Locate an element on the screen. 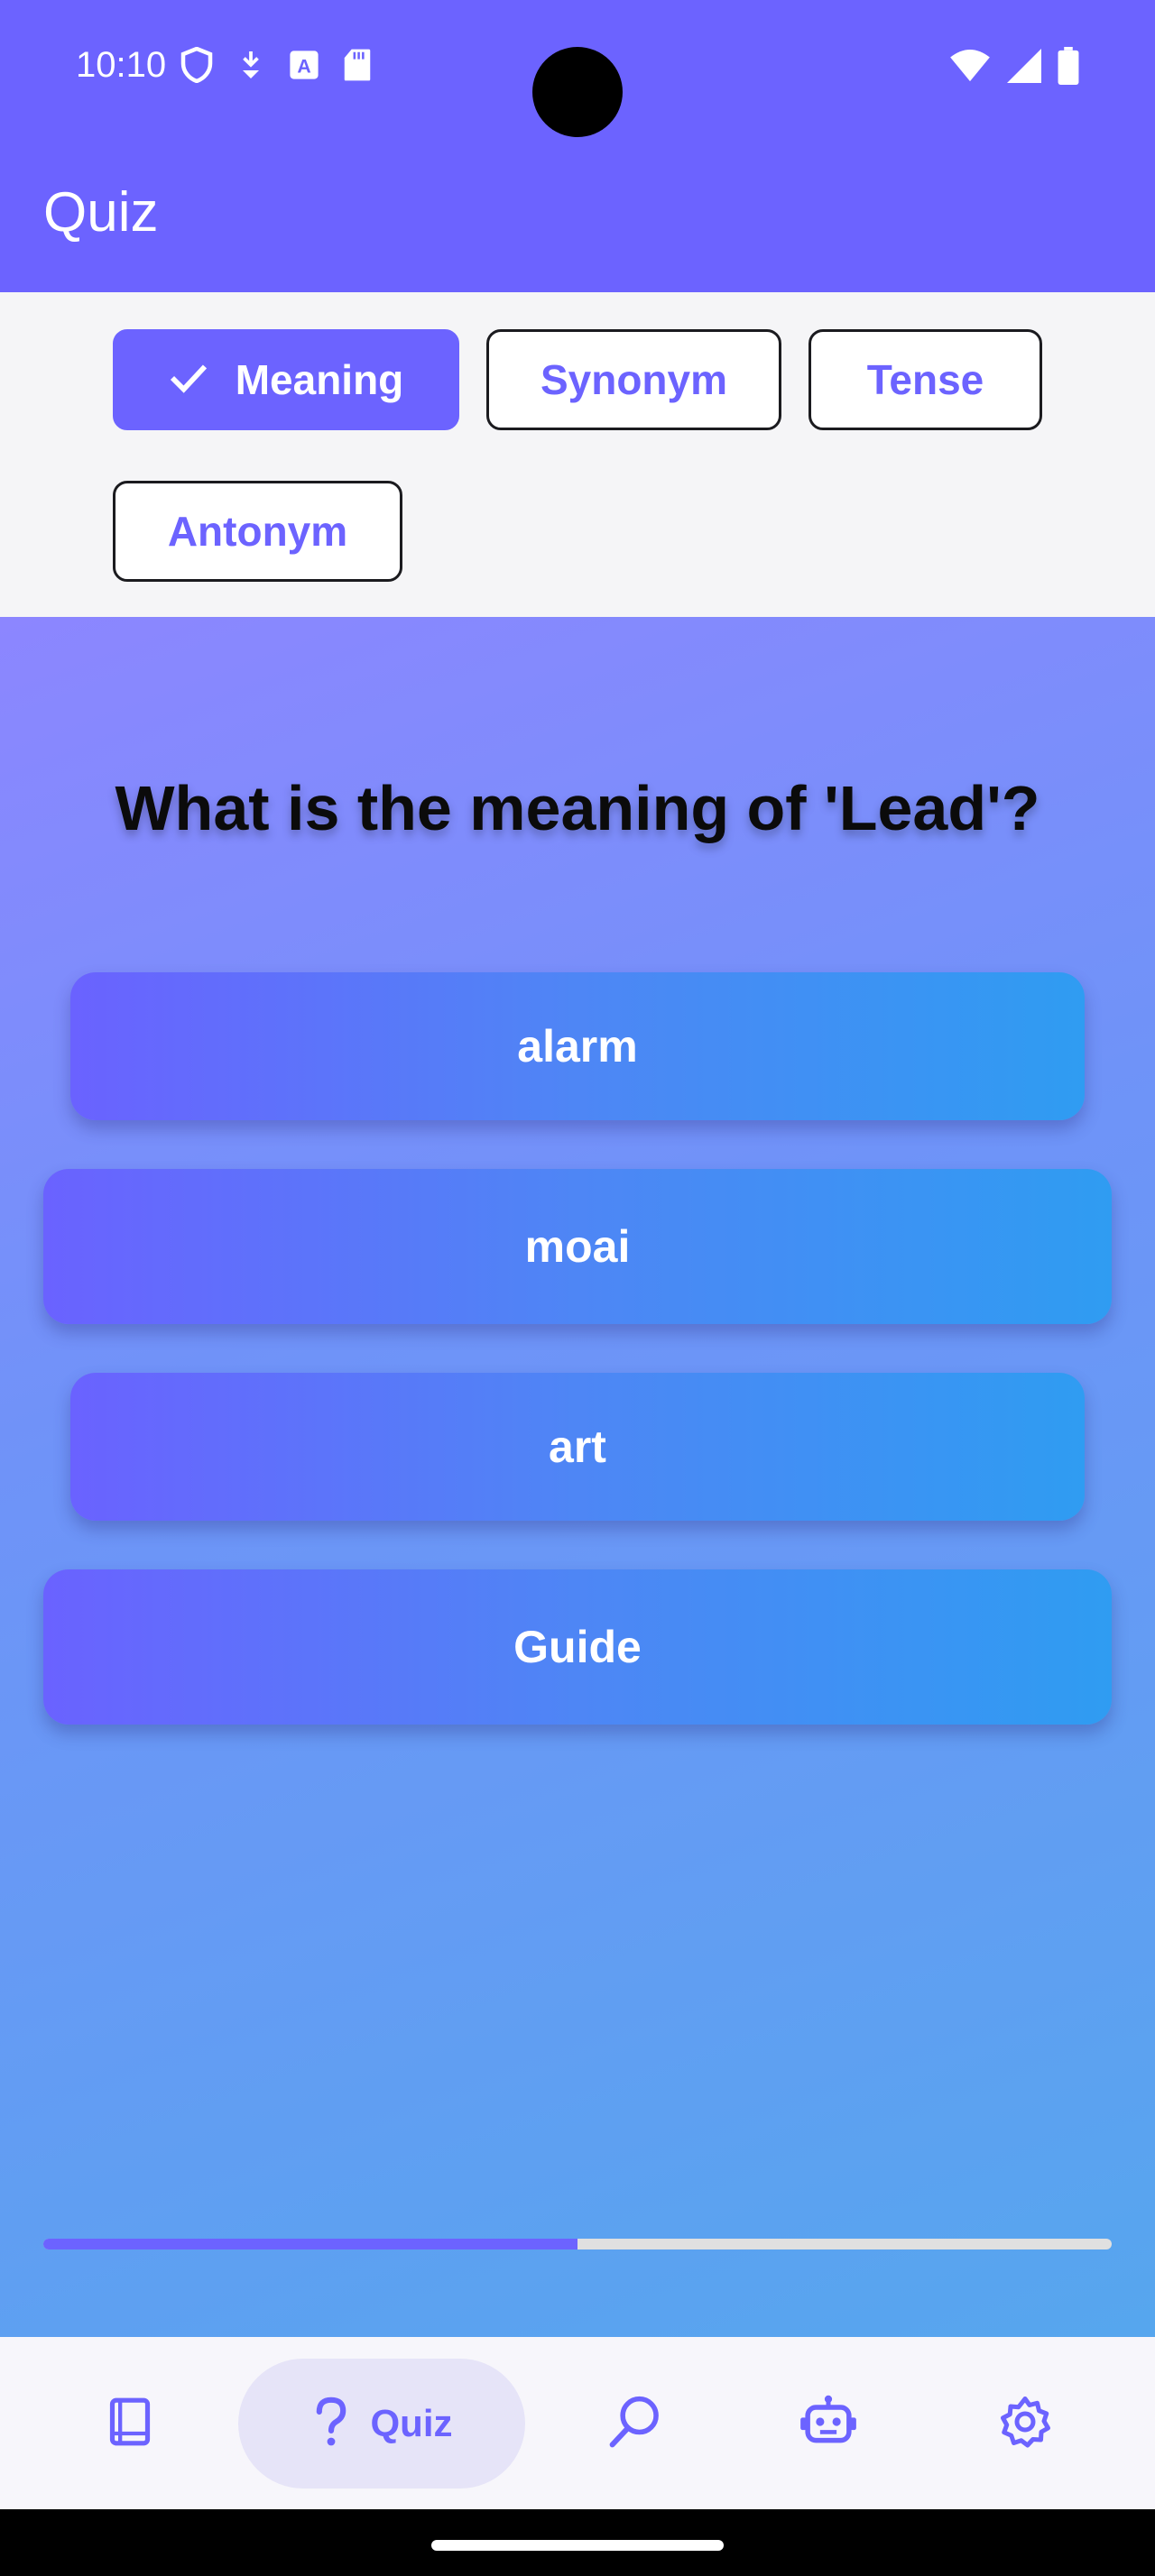 The width and height of the screenshot is (1155, 2576). download-icon is located at coordinates (251, 68).